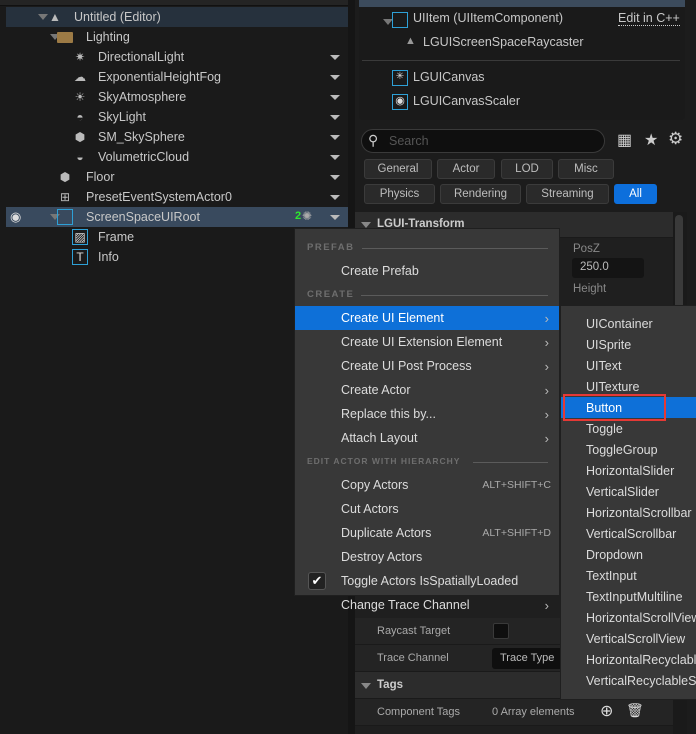 This screenshot has height=734, width=696. I want to click on raycast-target-checkbox, so click(501, 631).